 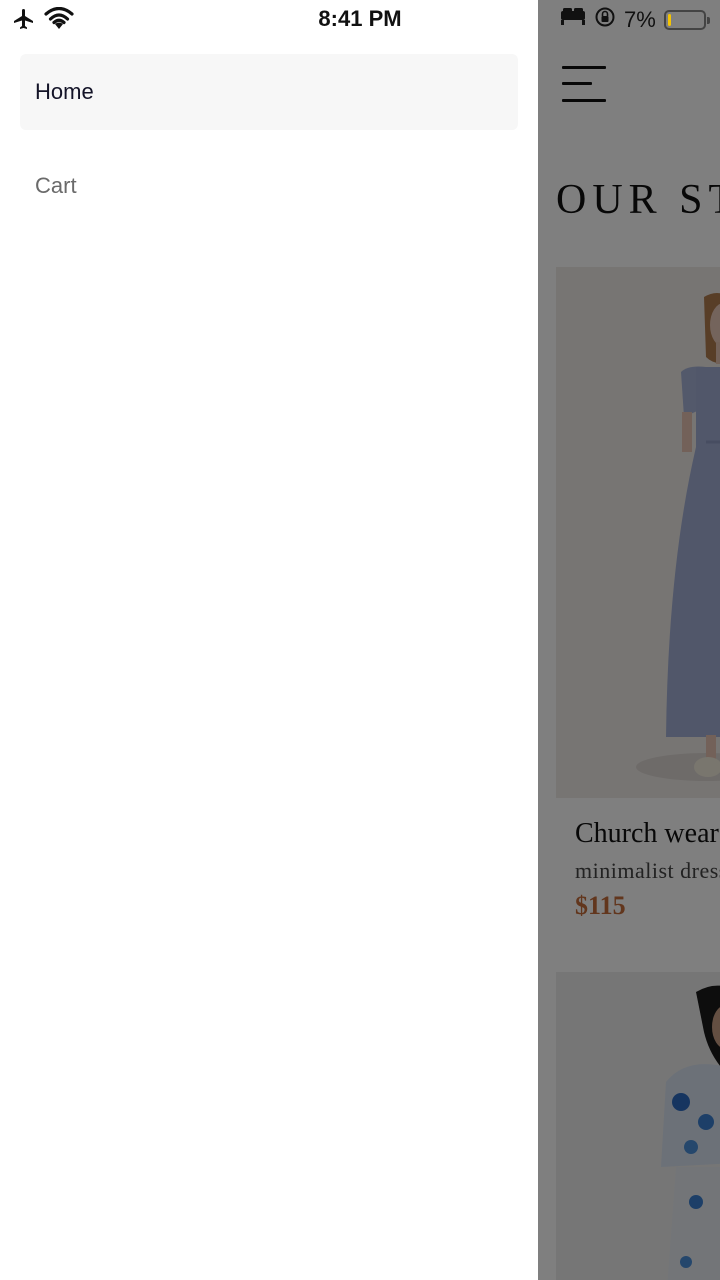 I want to click on rotation-lock-icon, so click(x=605, y=19).